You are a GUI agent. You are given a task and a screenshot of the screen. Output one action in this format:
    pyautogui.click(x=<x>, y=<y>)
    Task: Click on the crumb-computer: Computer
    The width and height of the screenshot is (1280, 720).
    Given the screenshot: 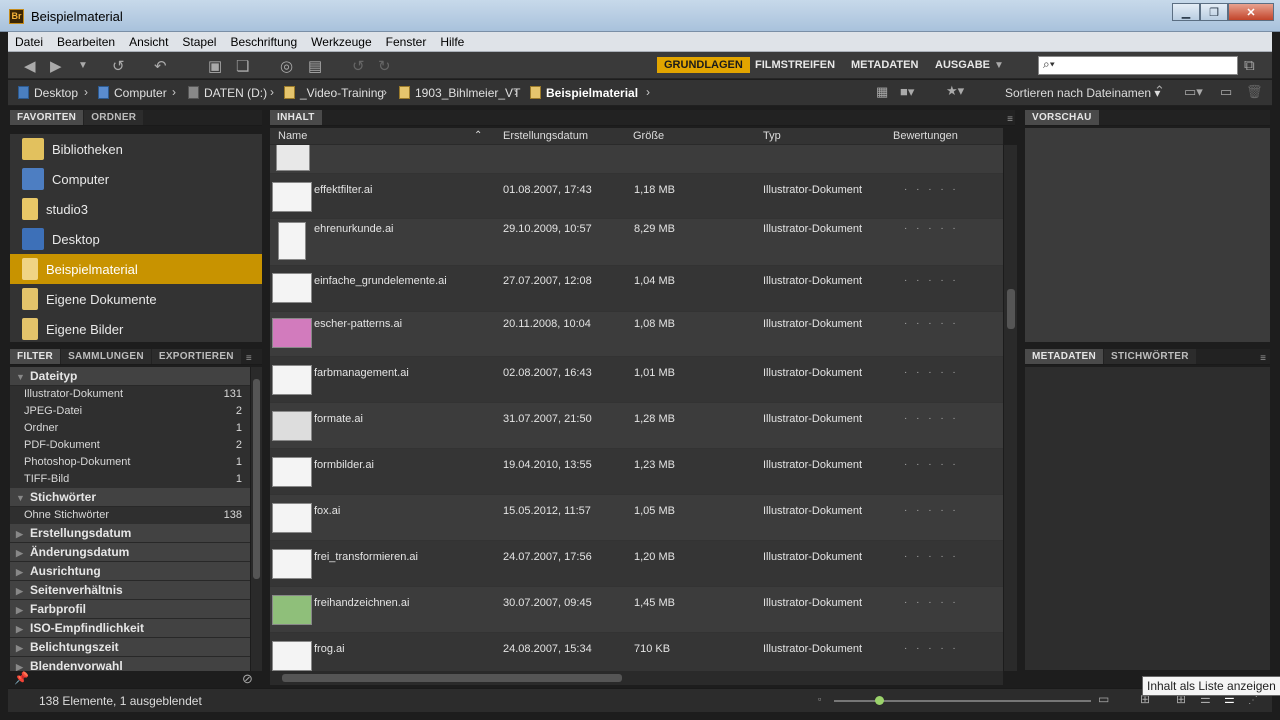 What is the action you would take?
    pyautogui.click(x=132, y=93)
    